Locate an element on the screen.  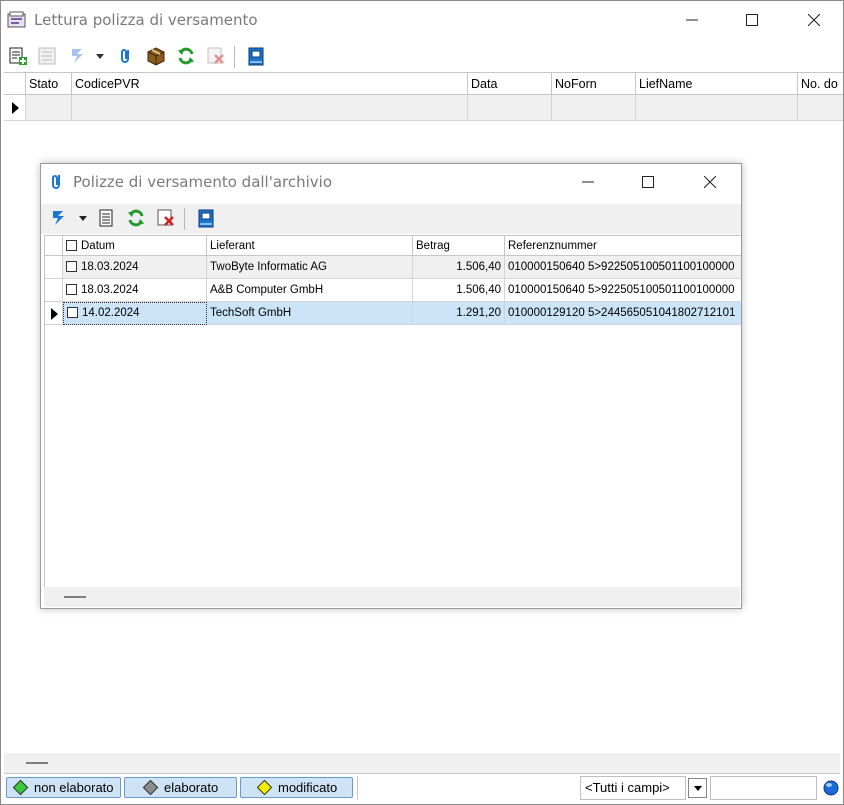
column-header-betrag: Betrag is located at coordinates (459, 246).